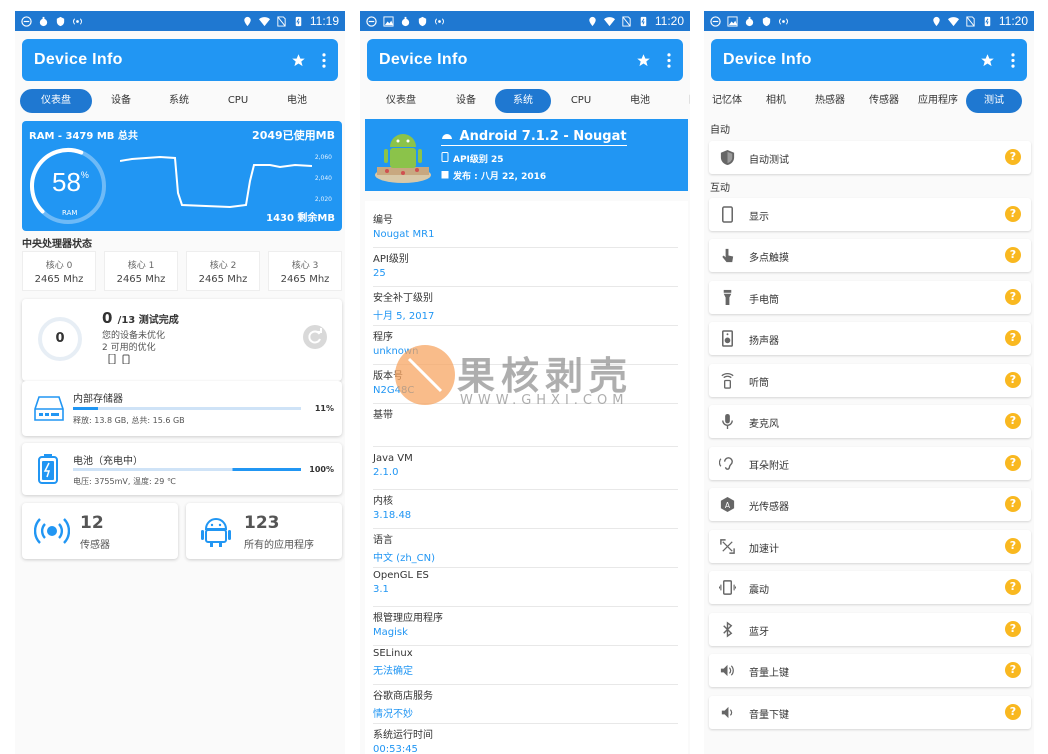  I want to click on test-row-light-sensor: A 光传感器?, so click(870, 504).